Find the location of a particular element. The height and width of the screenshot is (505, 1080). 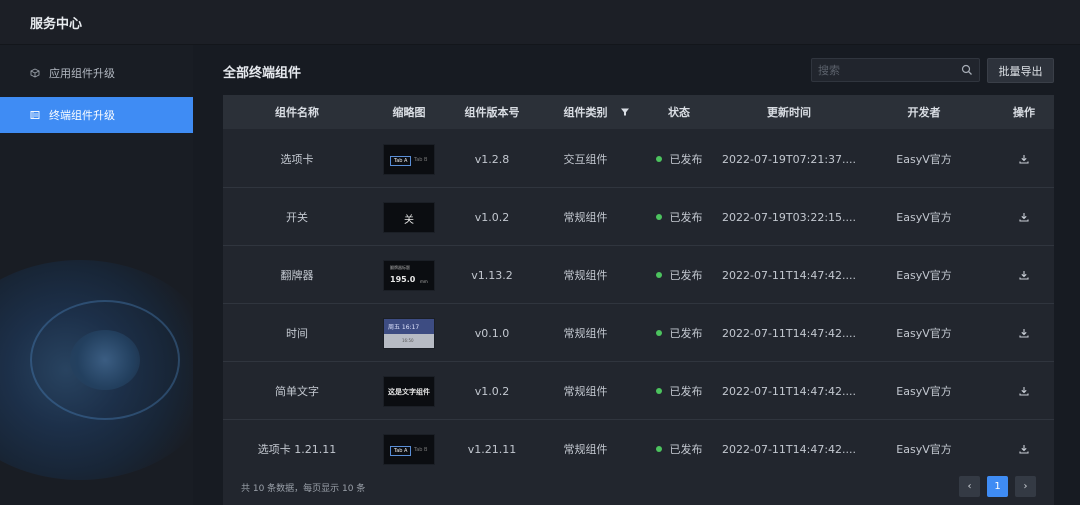

thumb-text: 16:50 is located at coordinates (408, 340).